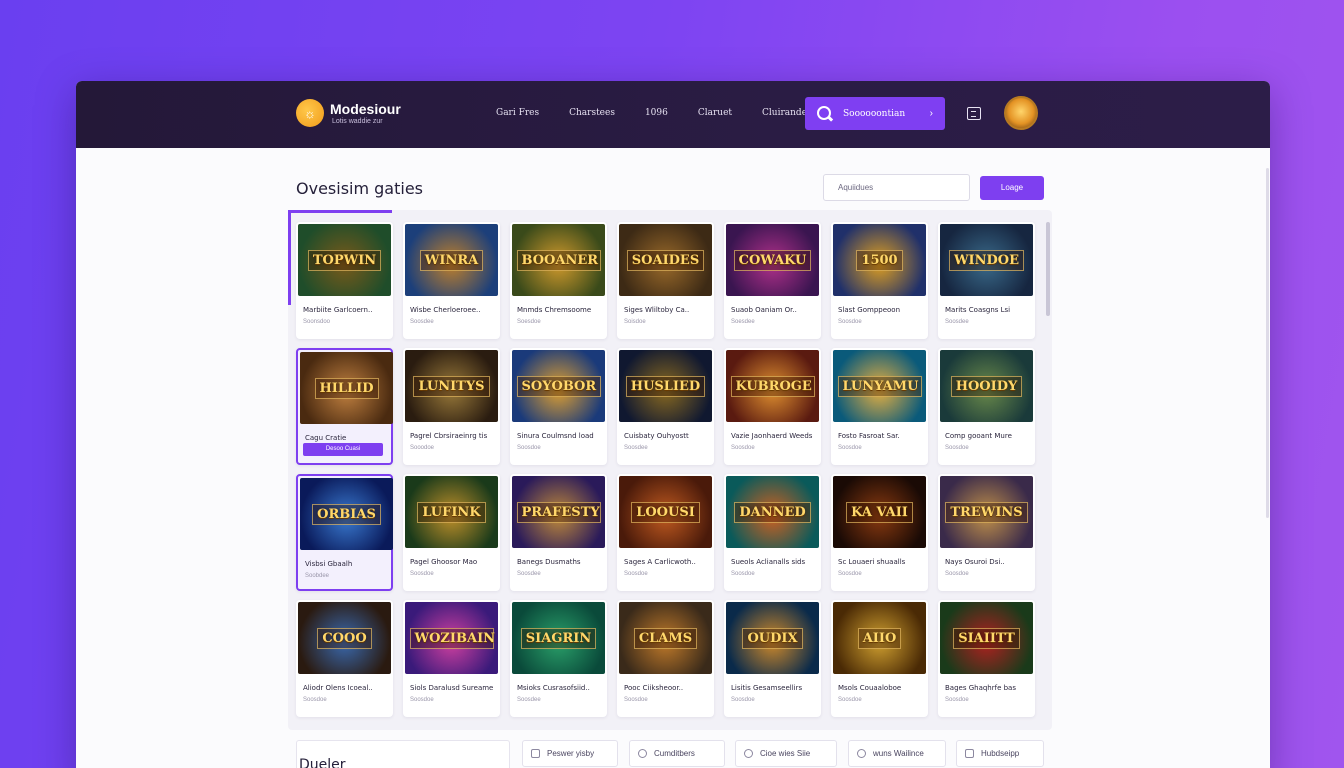 The height and width of the screenshot is (768, 1344). I want to click on footer-chip-4: wuns Wailince, so click(897, 753).